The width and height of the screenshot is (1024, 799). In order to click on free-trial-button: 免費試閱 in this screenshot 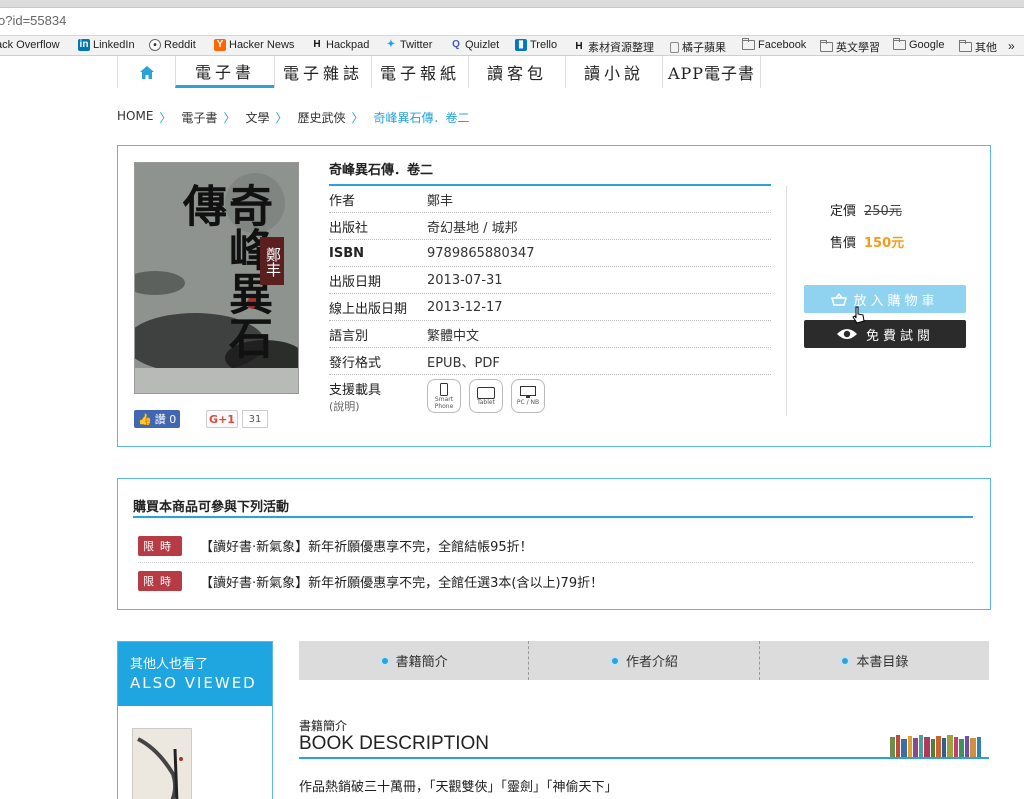, I will do `click(885, 334)`.